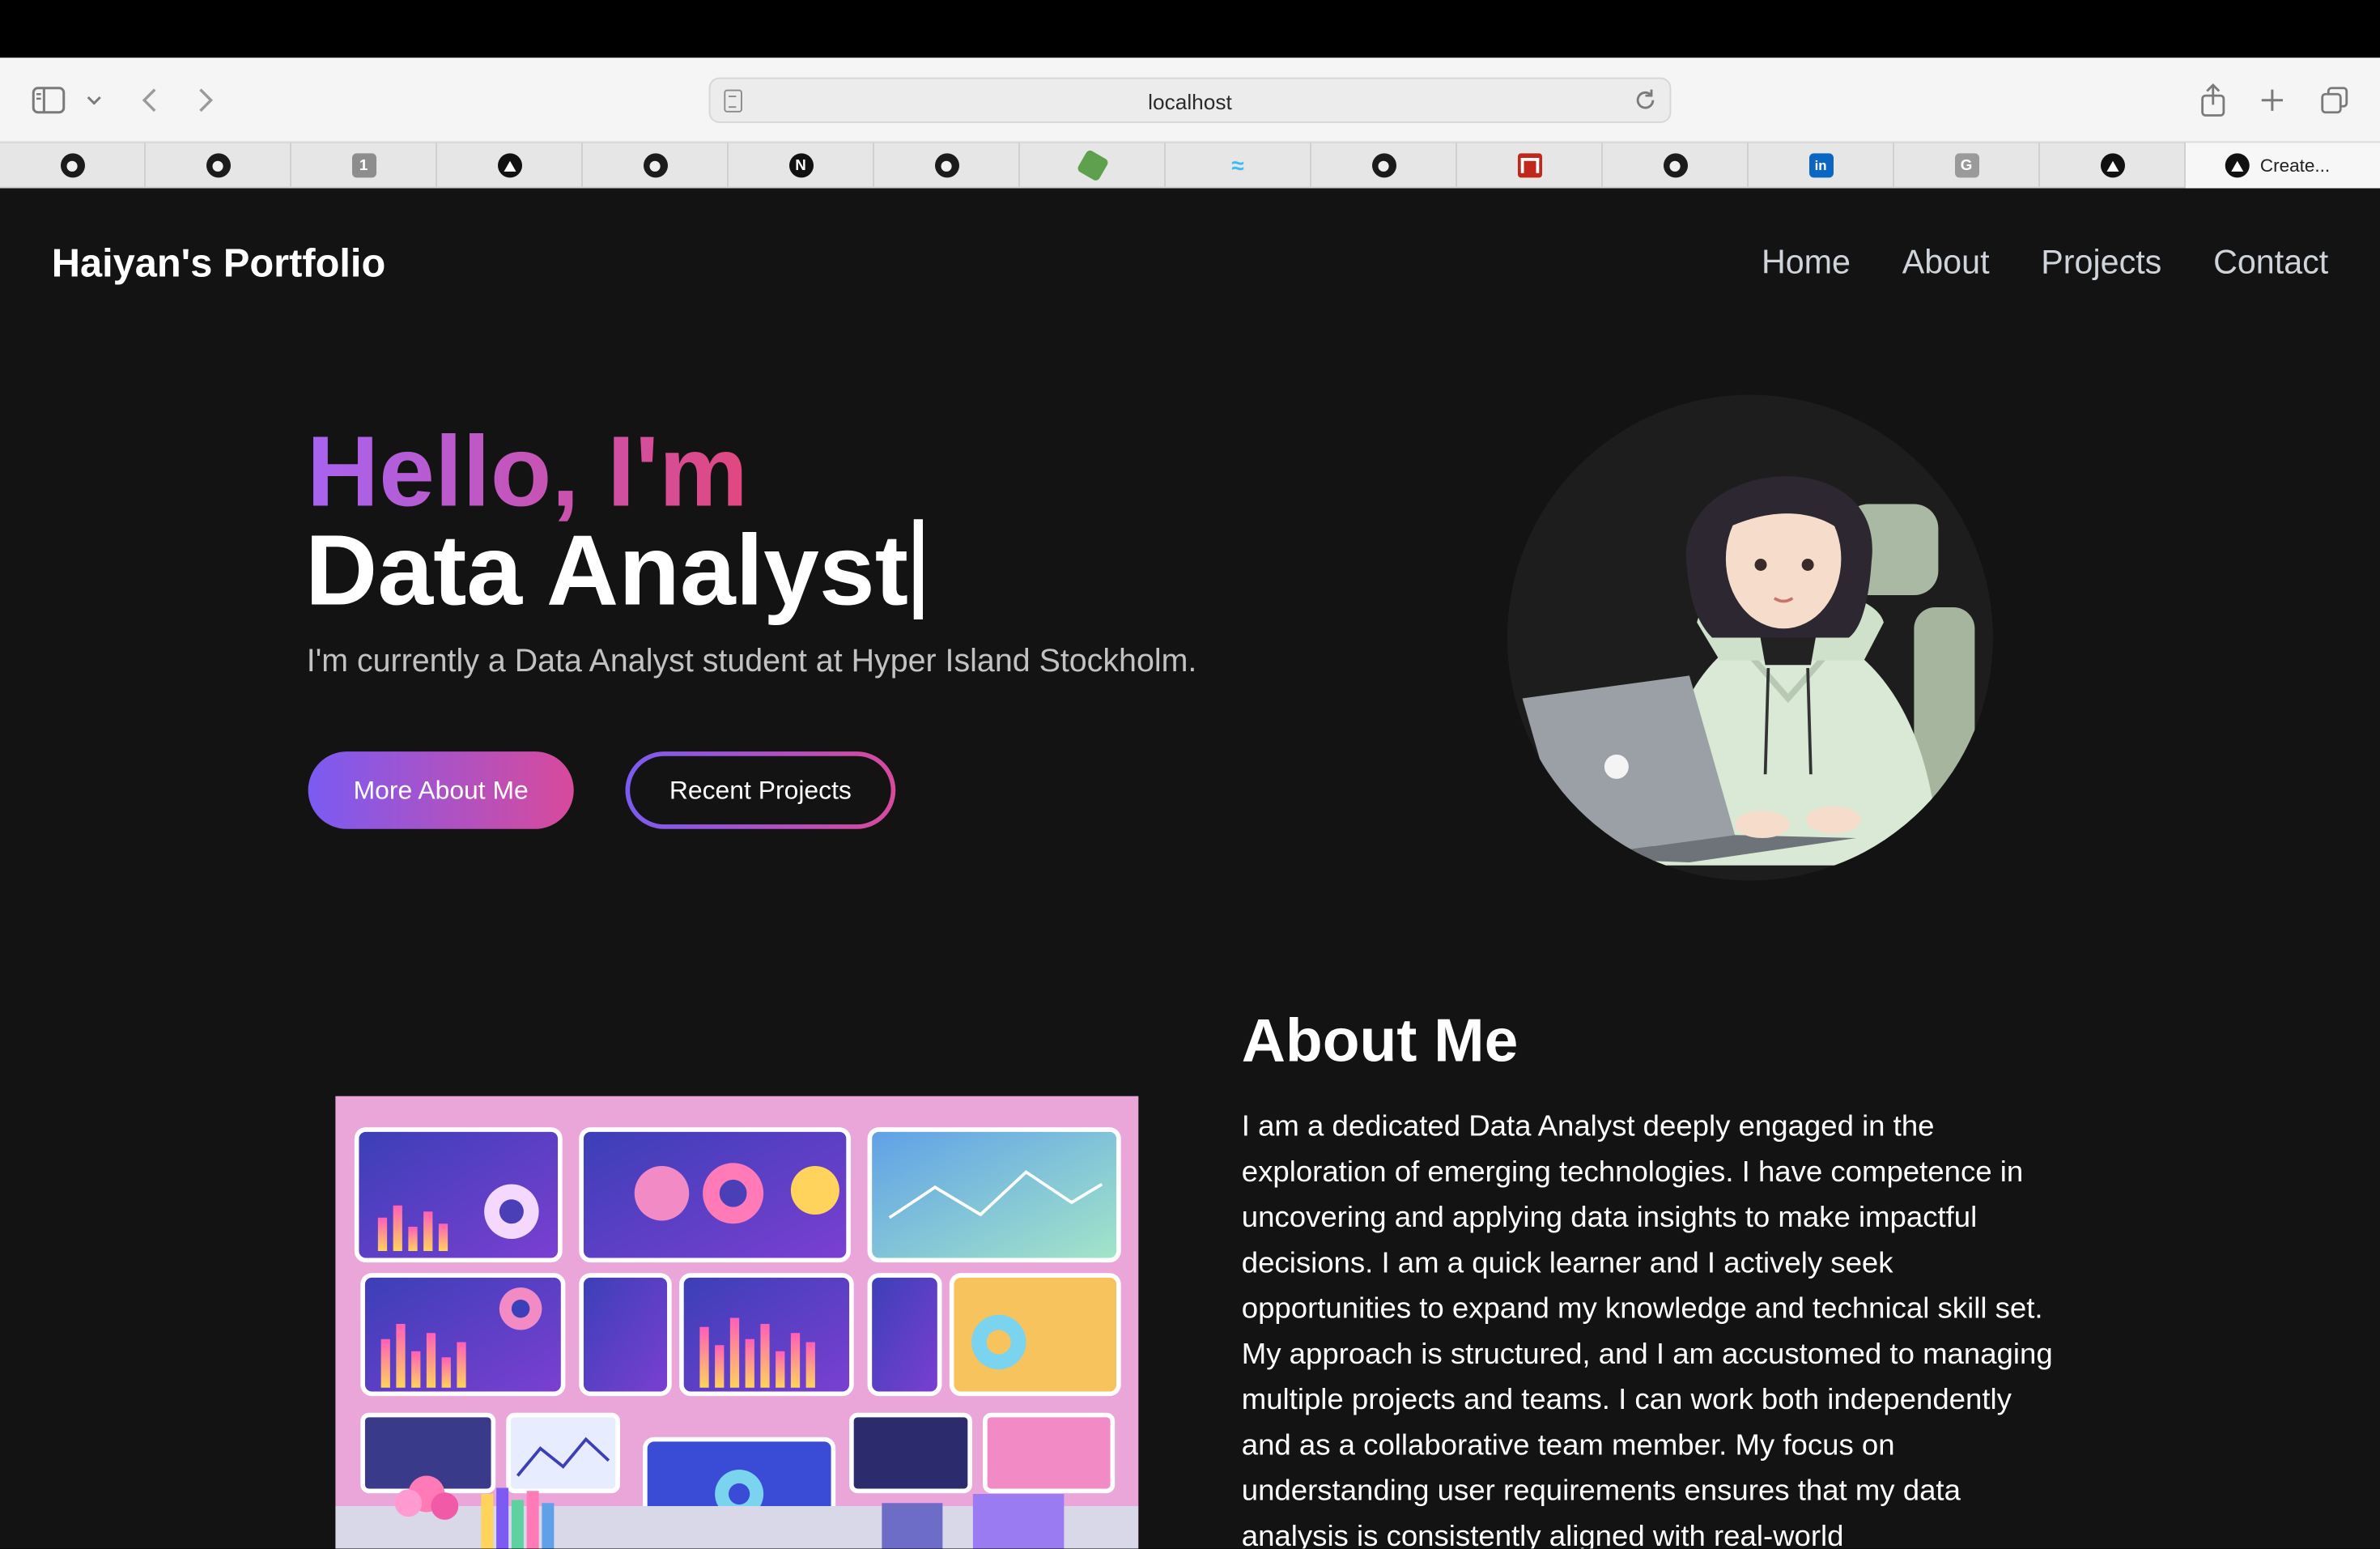 The image size is (2380, 1549). I want to click on tab: G, so click(1967, 166).